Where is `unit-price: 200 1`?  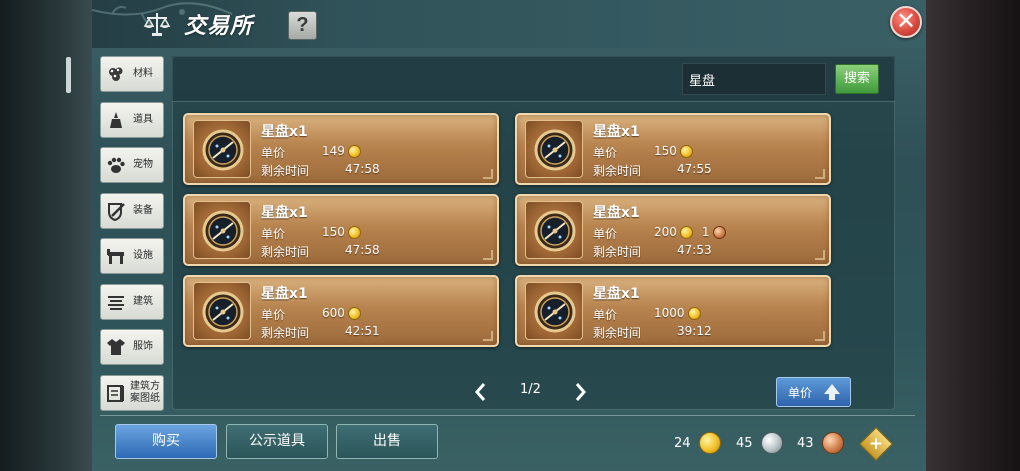 unit-price: 200 1 is located at coordinates (690, 232).